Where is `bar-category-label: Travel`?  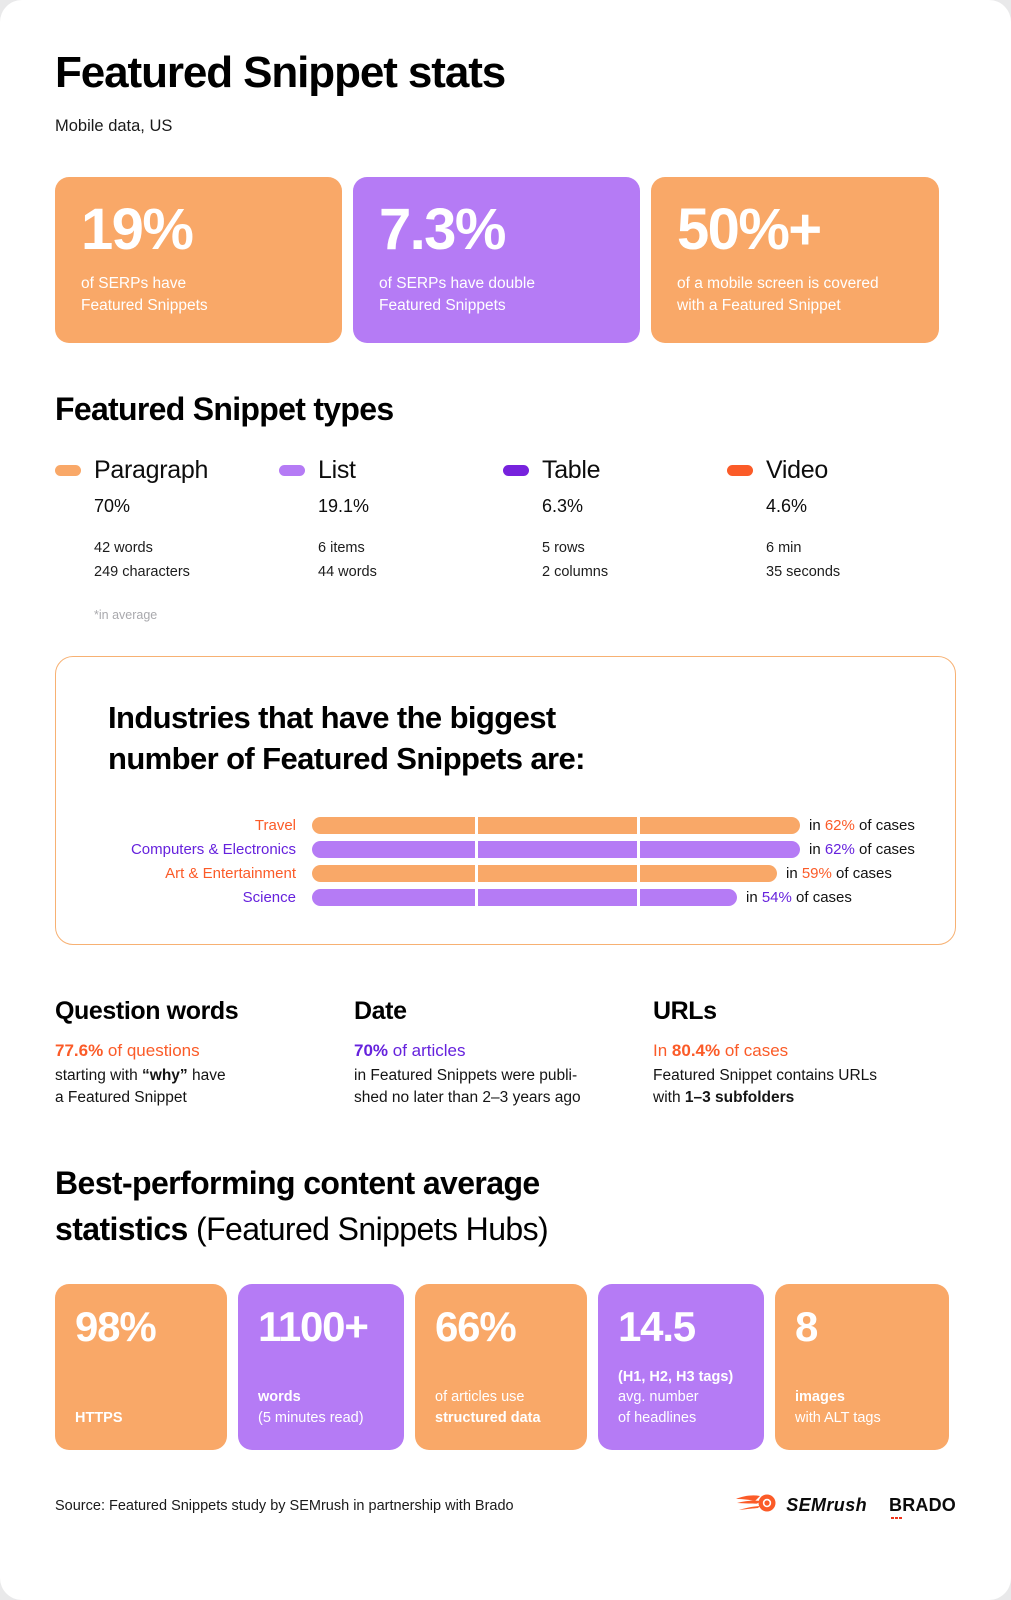 bar-category-label: Travel is located at coordinates (275, 826).